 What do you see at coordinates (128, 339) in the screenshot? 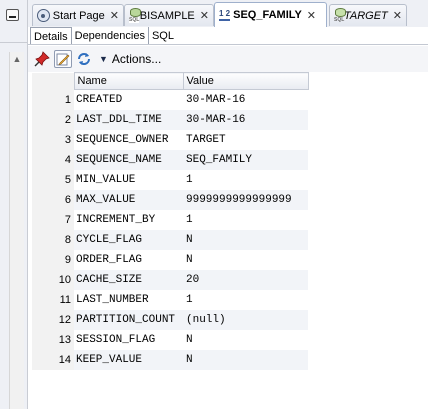
I see `cell-name: SESSION_FLAG` at bounding box center [128, 339].